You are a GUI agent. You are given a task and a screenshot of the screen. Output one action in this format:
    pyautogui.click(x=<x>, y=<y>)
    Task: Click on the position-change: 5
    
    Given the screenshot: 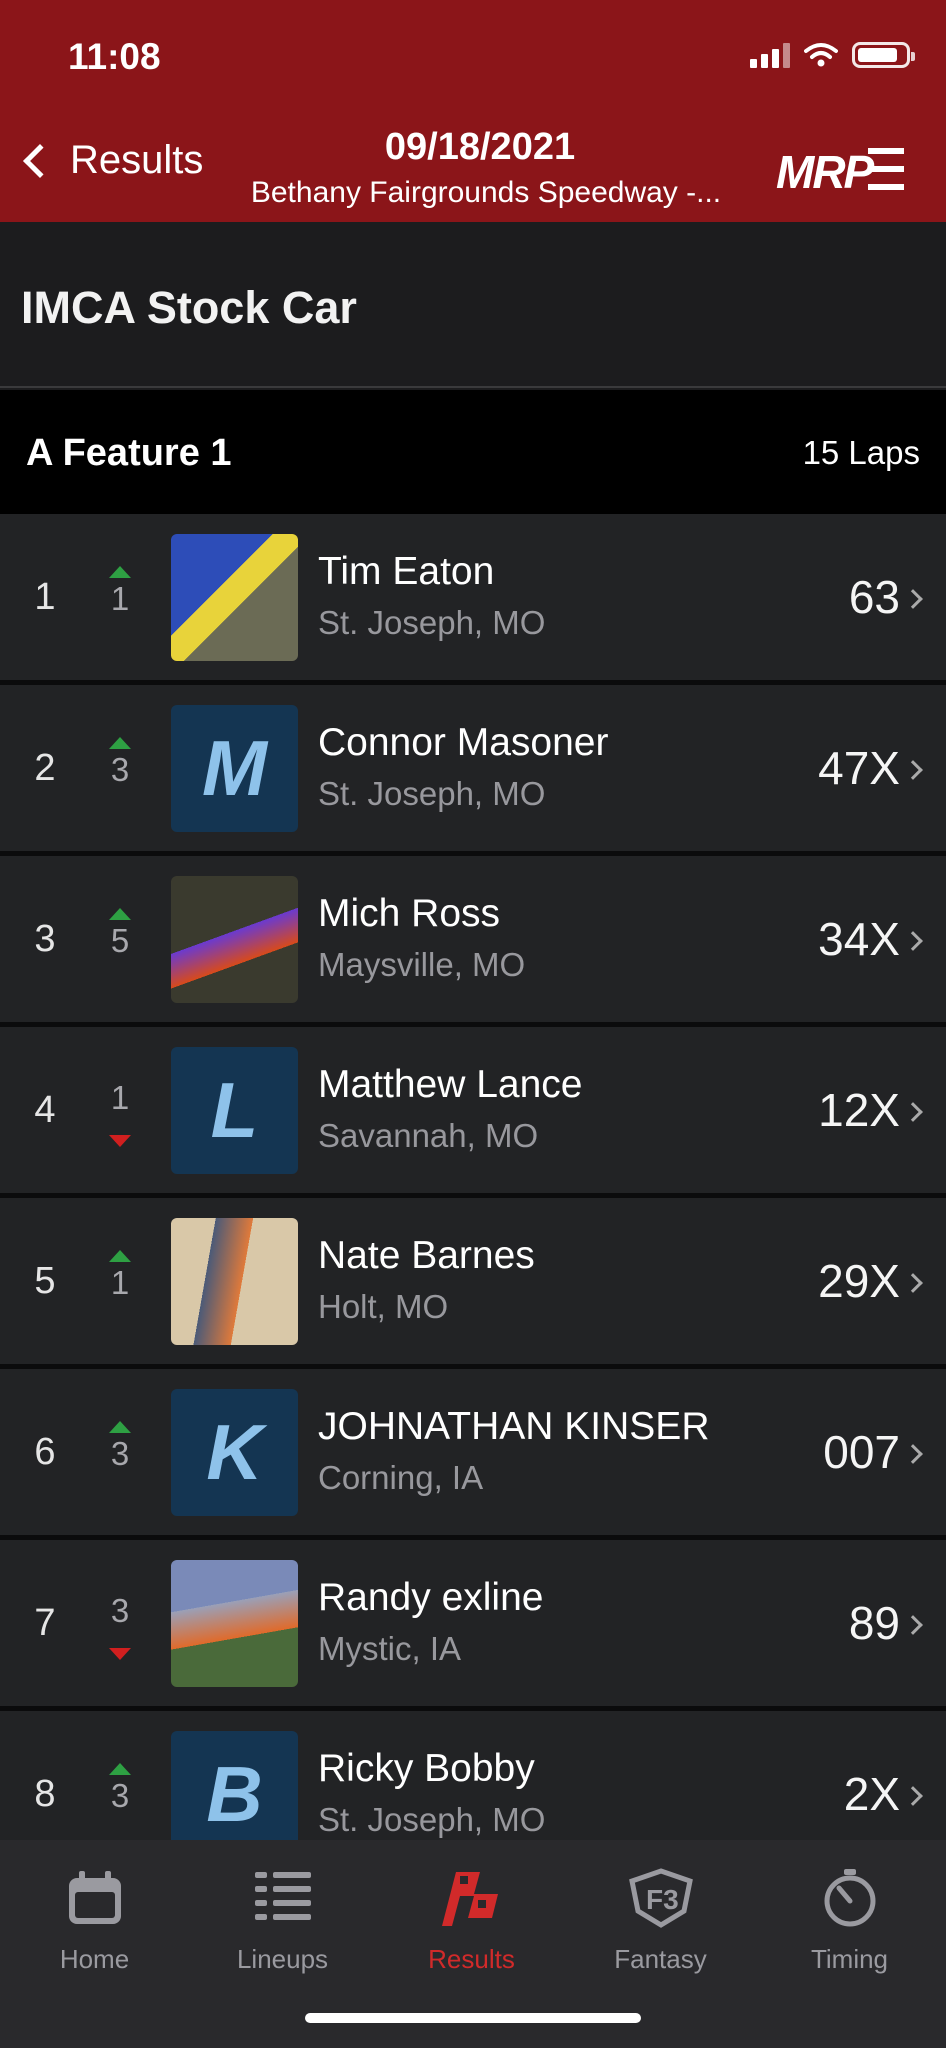 What is the action you would take?
    pyautogui.click(x=120, y=945)
    